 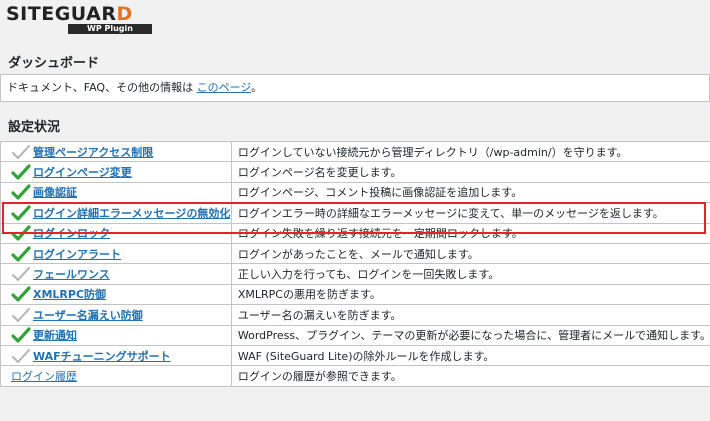 I want to click on logo-accent: D, so click(x=124, y=14).